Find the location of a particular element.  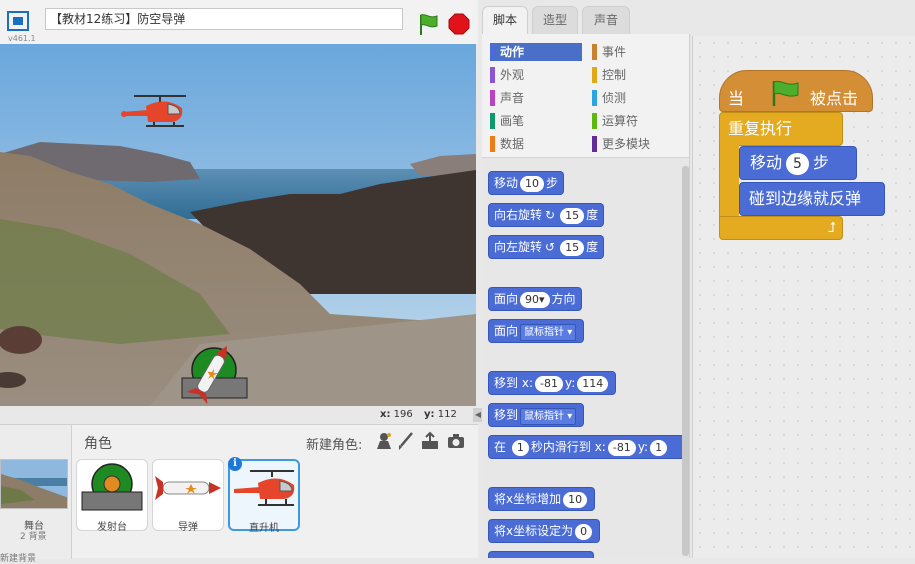

category-motion: 动作 is located at coordinates (536, 52).